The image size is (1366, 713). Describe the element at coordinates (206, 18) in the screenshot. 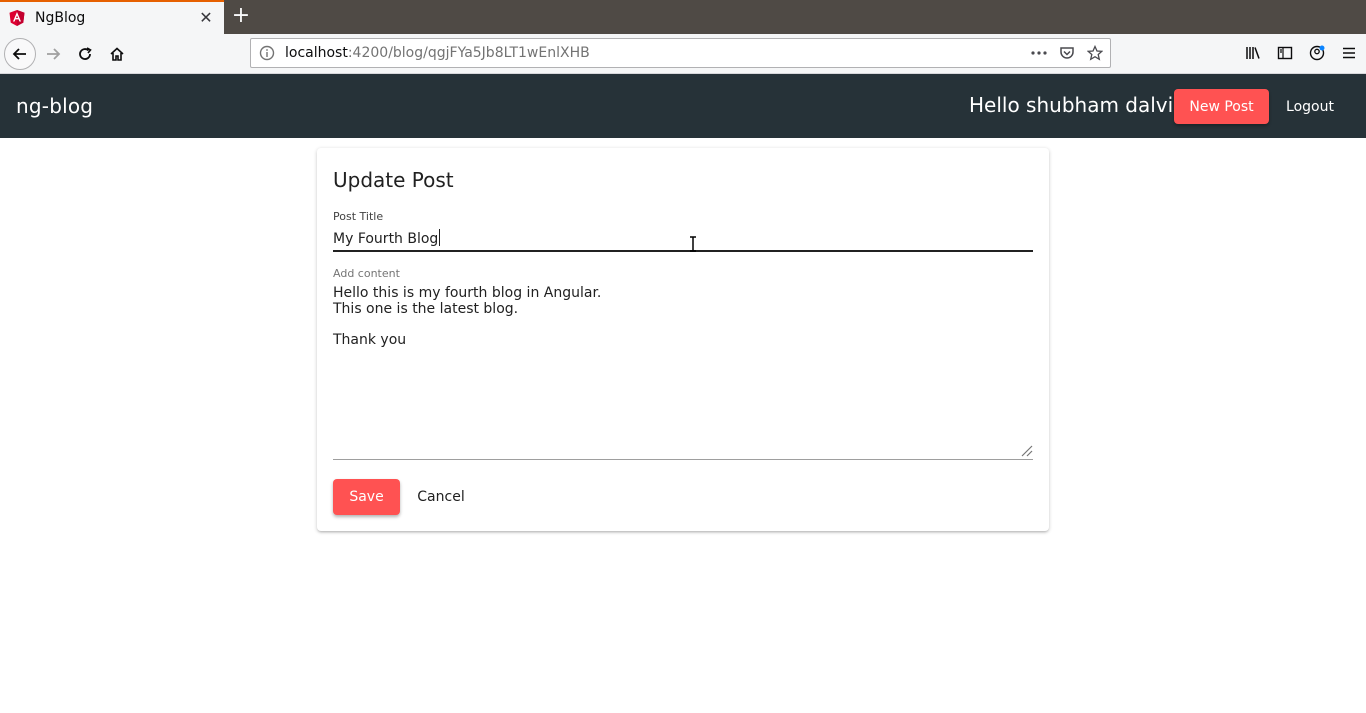

I see `close-icon: ✕` at that location.